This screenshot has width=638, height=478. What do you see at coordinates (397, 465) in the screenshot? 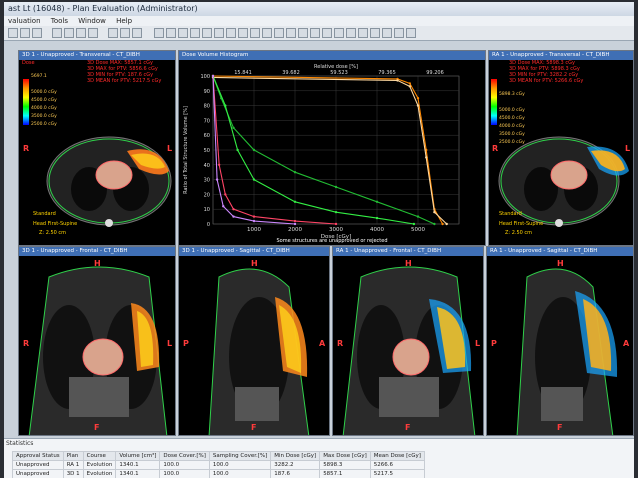
I see `table-cell: 5266.6` at bounding box center [397, 465].